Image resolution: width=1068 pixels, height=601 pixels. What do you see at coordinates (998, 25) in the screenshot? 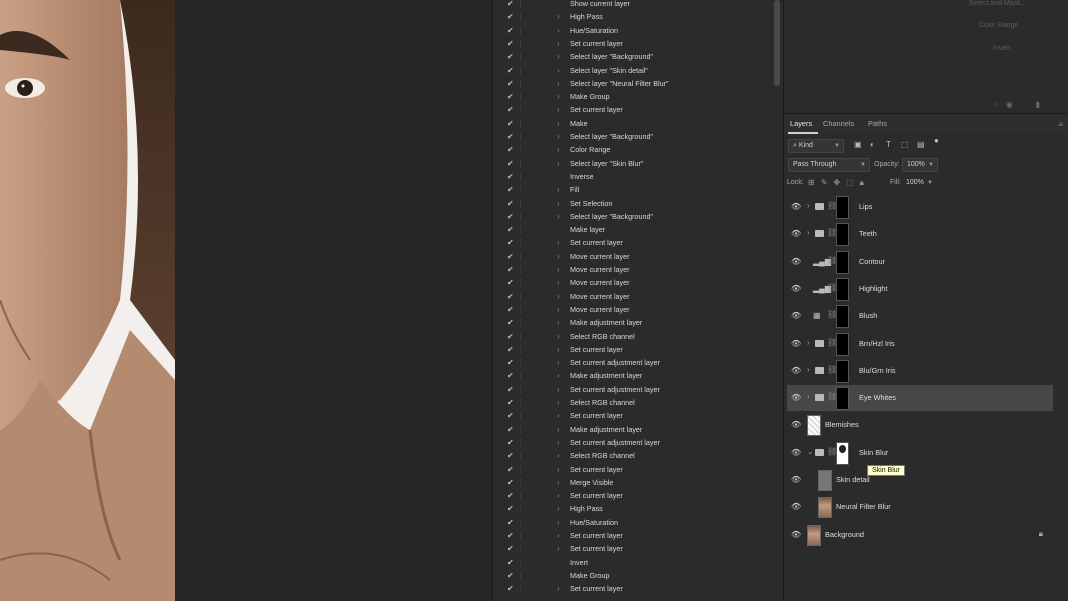
I see `color-range-button: Color Range` at bounding box center [998, 25].